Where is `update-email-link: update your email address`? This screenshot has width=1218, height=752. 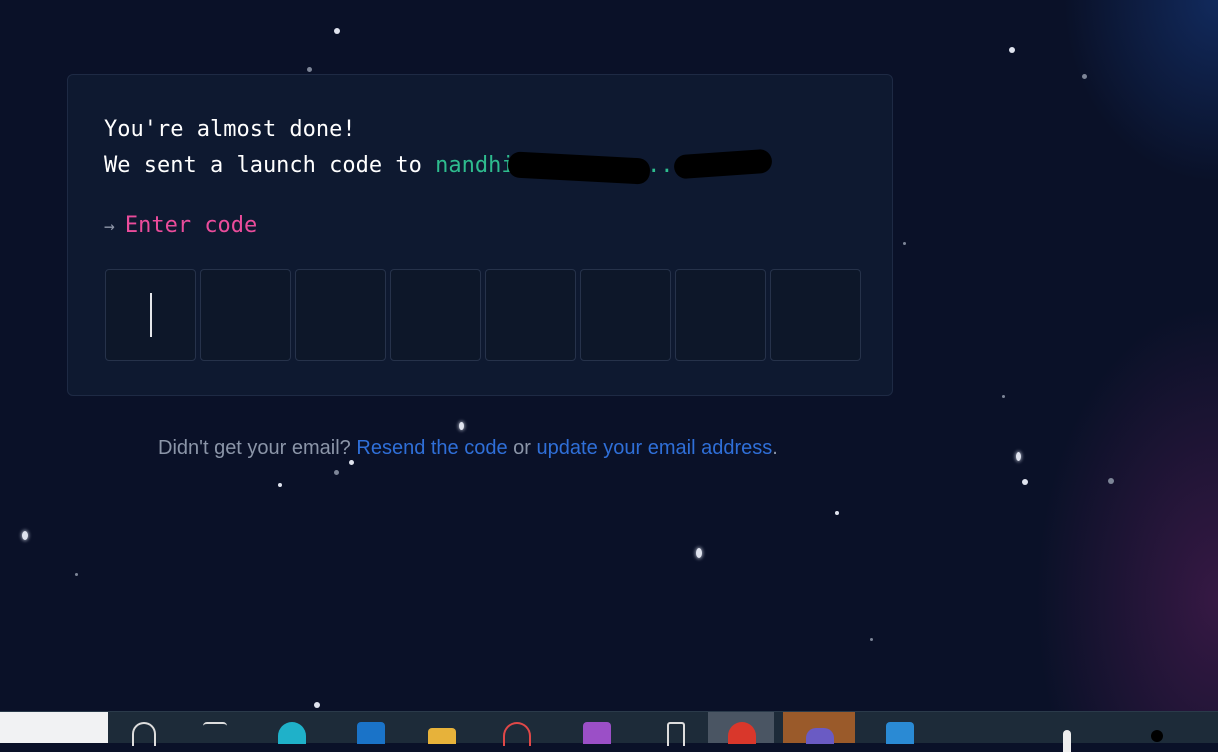 update-email-link: update your email address is located at coordinates (655, 448).